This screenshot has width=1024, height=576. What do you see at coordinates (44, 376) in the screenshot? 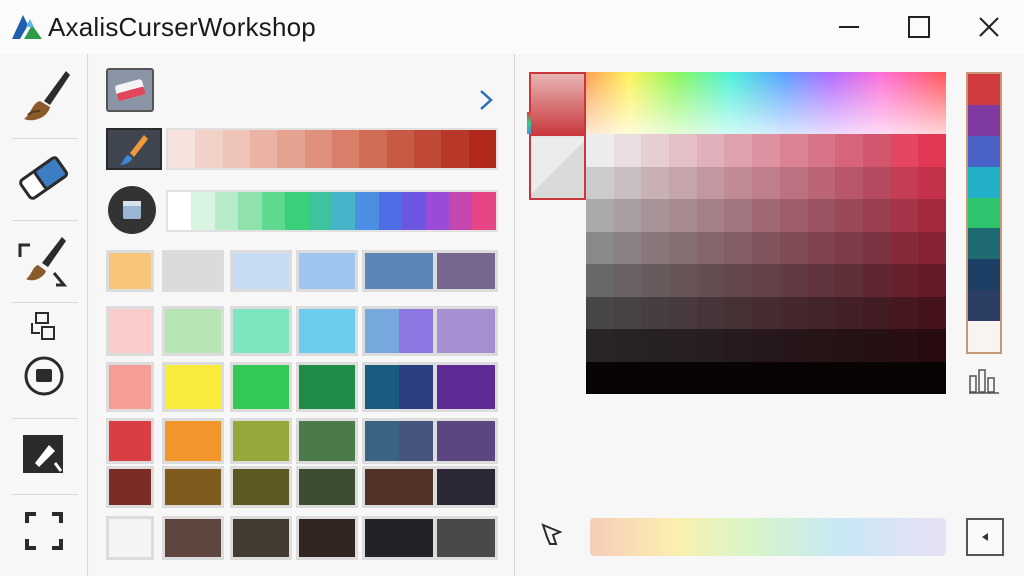
I see `fill-mode-tool` at bounding box center [44, 376].